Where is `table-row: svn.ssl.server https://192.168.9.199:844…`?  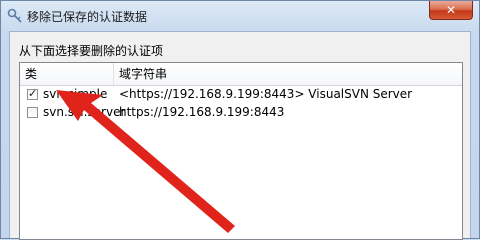
table-row: svn.ssl.server https://192.168.9.199:844… is located at coordinates (241, 113).